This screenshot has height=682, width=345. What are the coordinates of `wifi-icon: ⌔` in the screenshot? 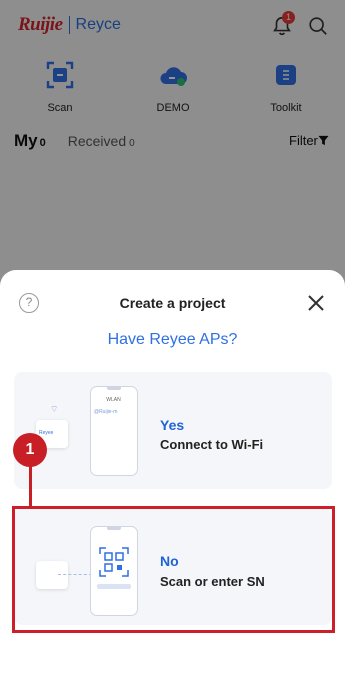 It's located at (54, 409).